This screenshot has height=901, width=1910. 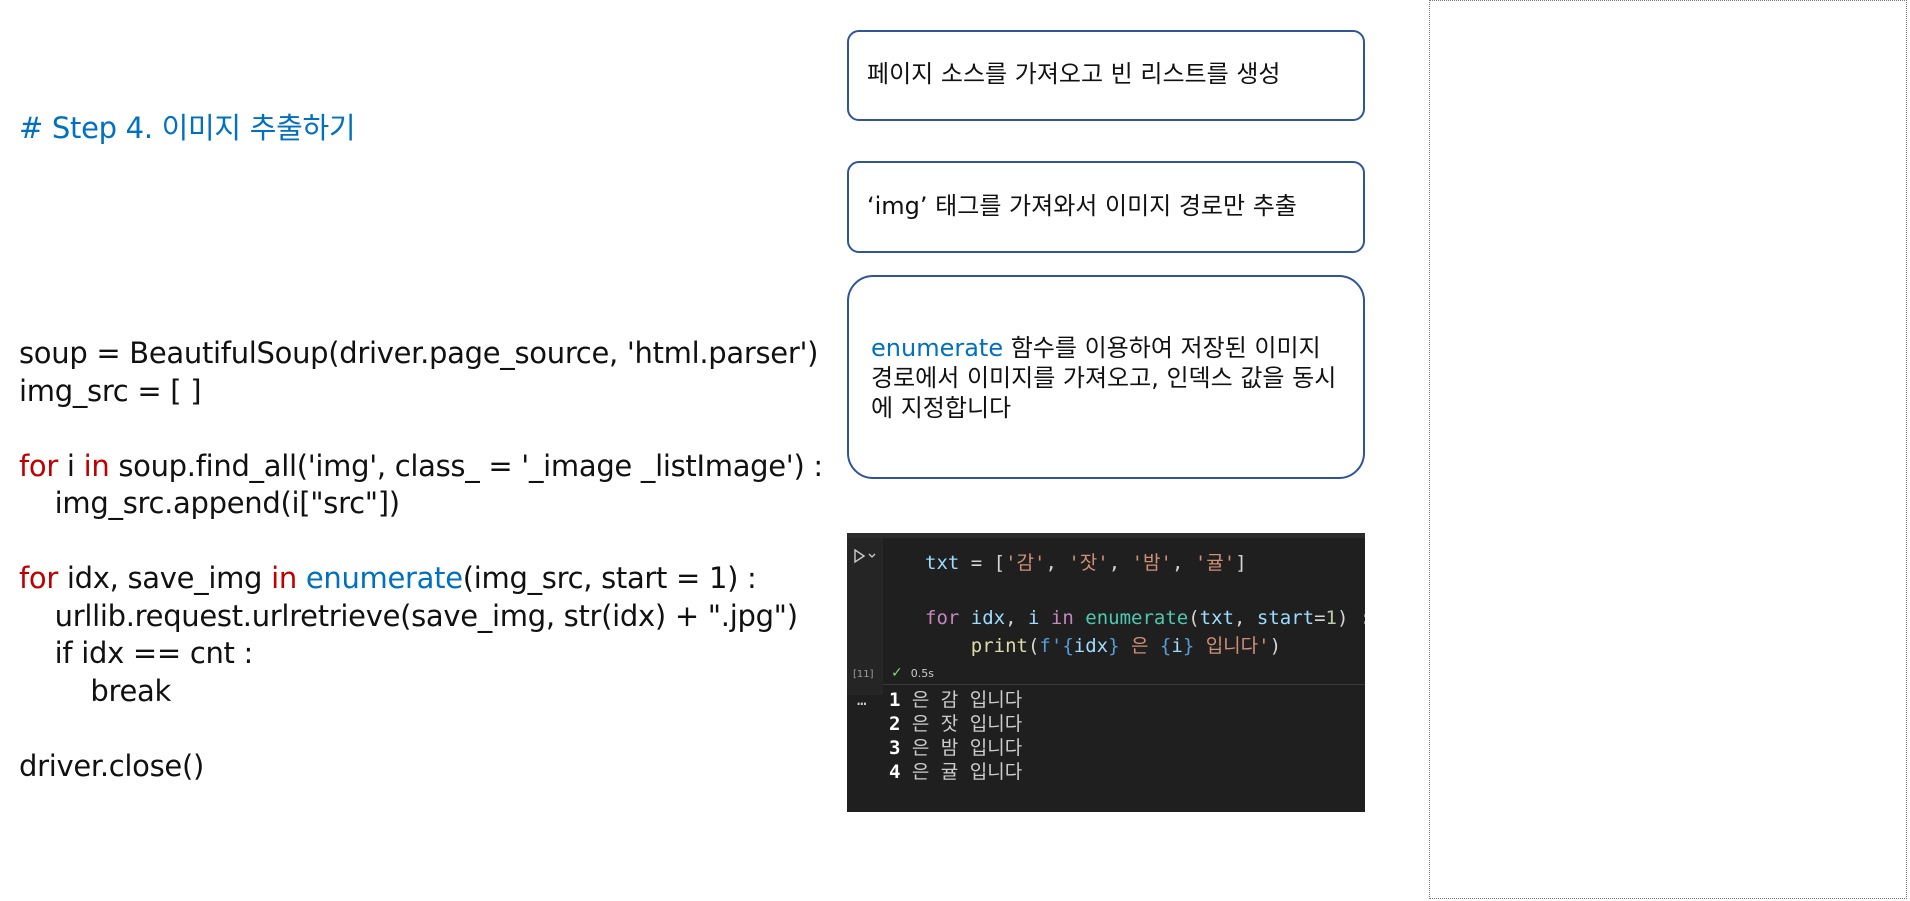 I want to click on code-token: driver.close(), so click(x=111, y=765).